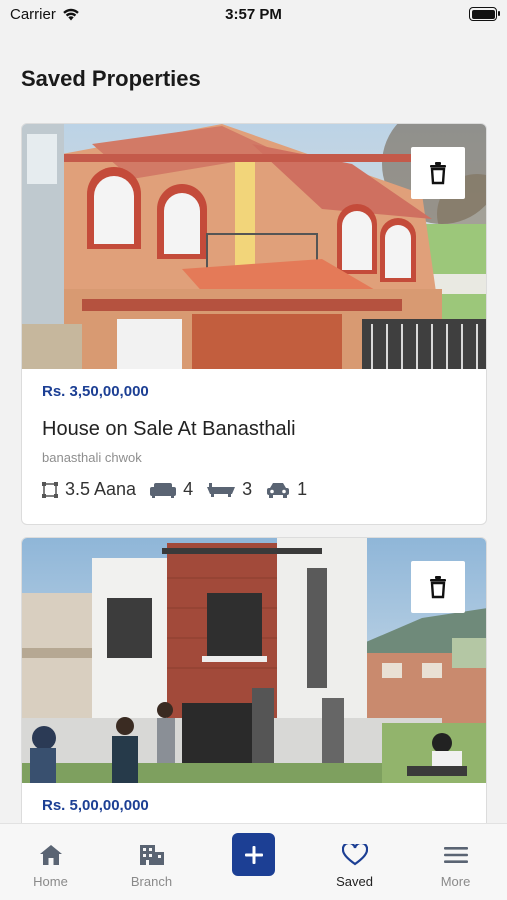  Describe the element at coordinates (50, 855) in the screenshot. I see `home-icon` at that location.